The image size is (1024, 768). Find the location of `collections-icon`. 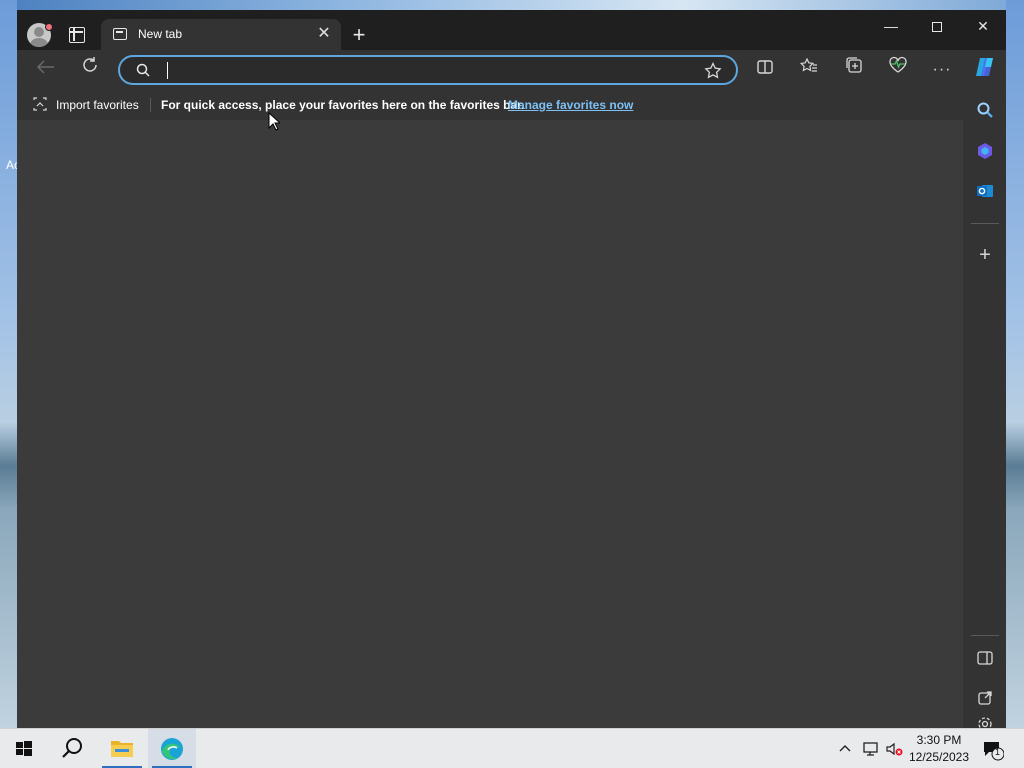

collections-icon is located at coordinates (854, 70).